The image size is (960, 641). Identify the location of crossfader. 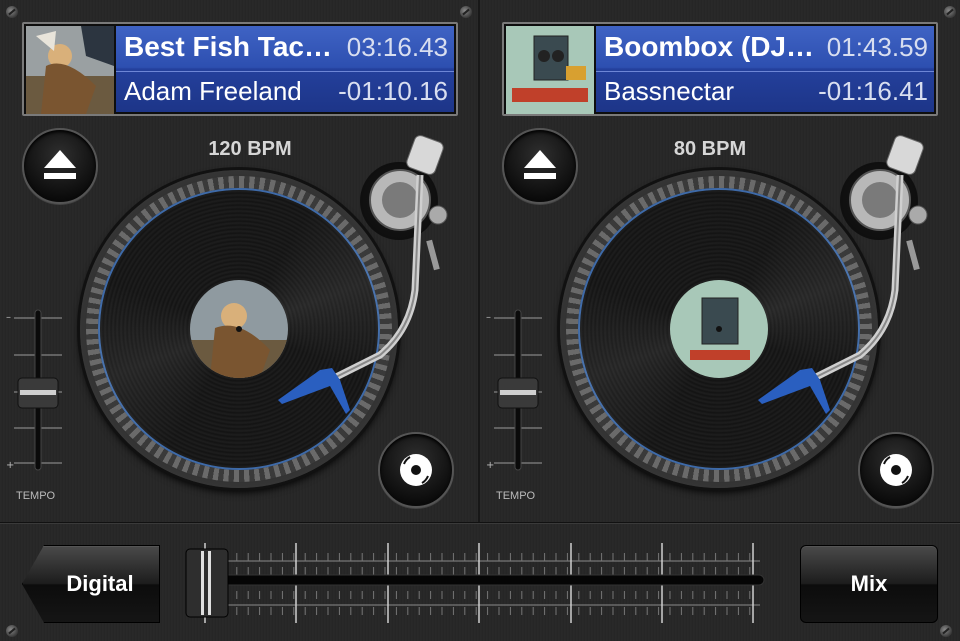
(480, 583).